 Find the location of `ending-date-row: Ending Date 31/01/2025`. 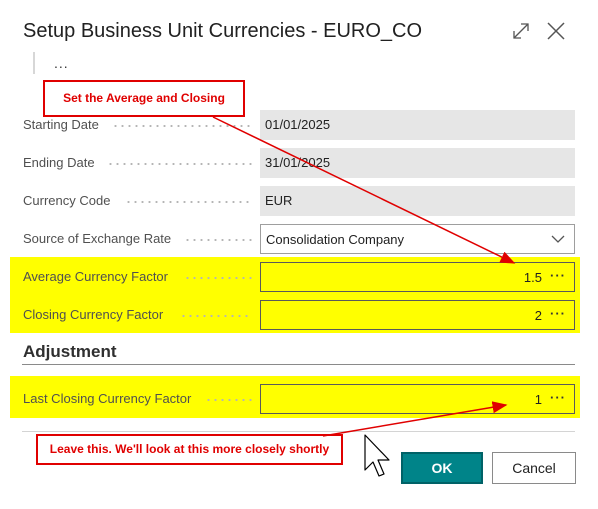

ending-date-row: Ending Date 31/01/2025 is located at coordinates (299, 163).